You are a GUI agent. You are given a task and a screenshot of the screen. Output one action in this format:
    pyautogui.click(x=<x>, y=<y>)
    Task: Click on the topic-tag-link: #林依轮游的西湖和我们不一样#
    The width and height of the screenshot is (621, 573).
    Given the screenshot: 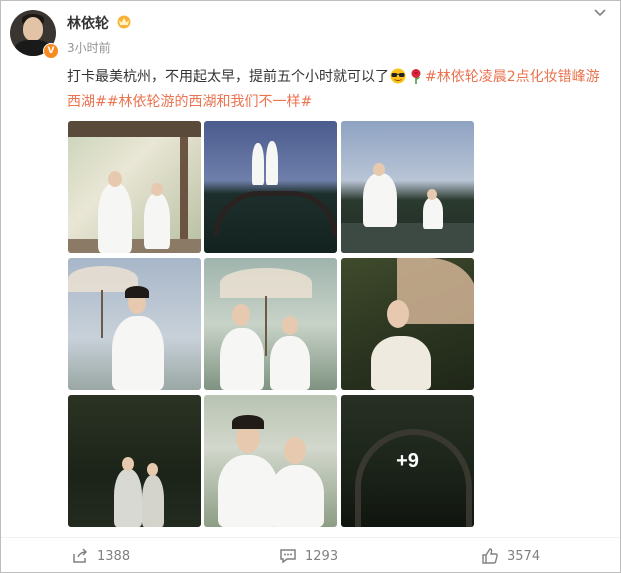 What is the action you would take?
    pyautogui.click(x=209, y=102)
    